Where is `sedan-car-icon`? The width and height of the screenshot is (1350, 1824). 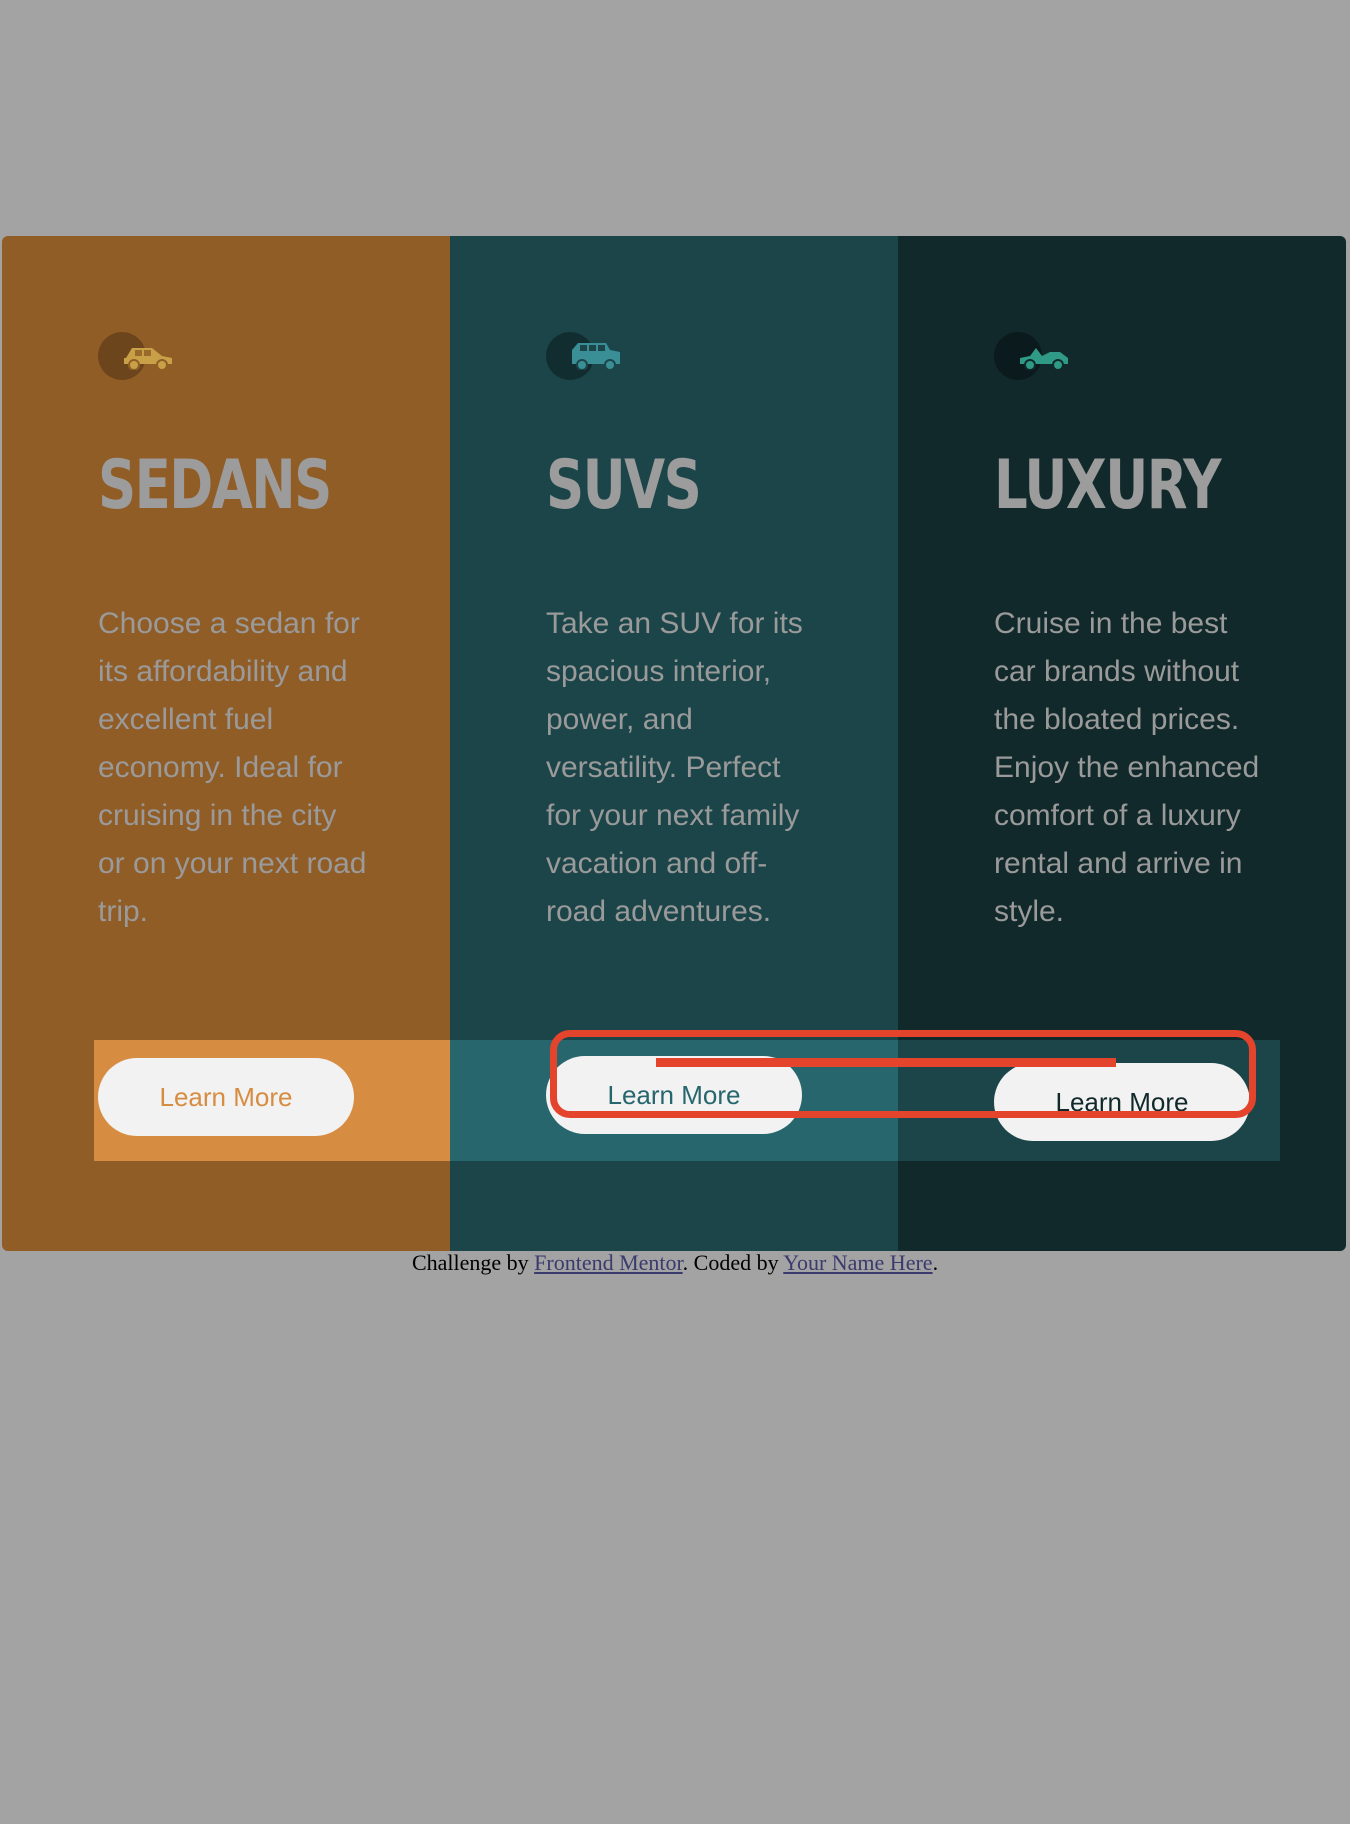
sedan-car-icon is located at coordinates (138, 357).